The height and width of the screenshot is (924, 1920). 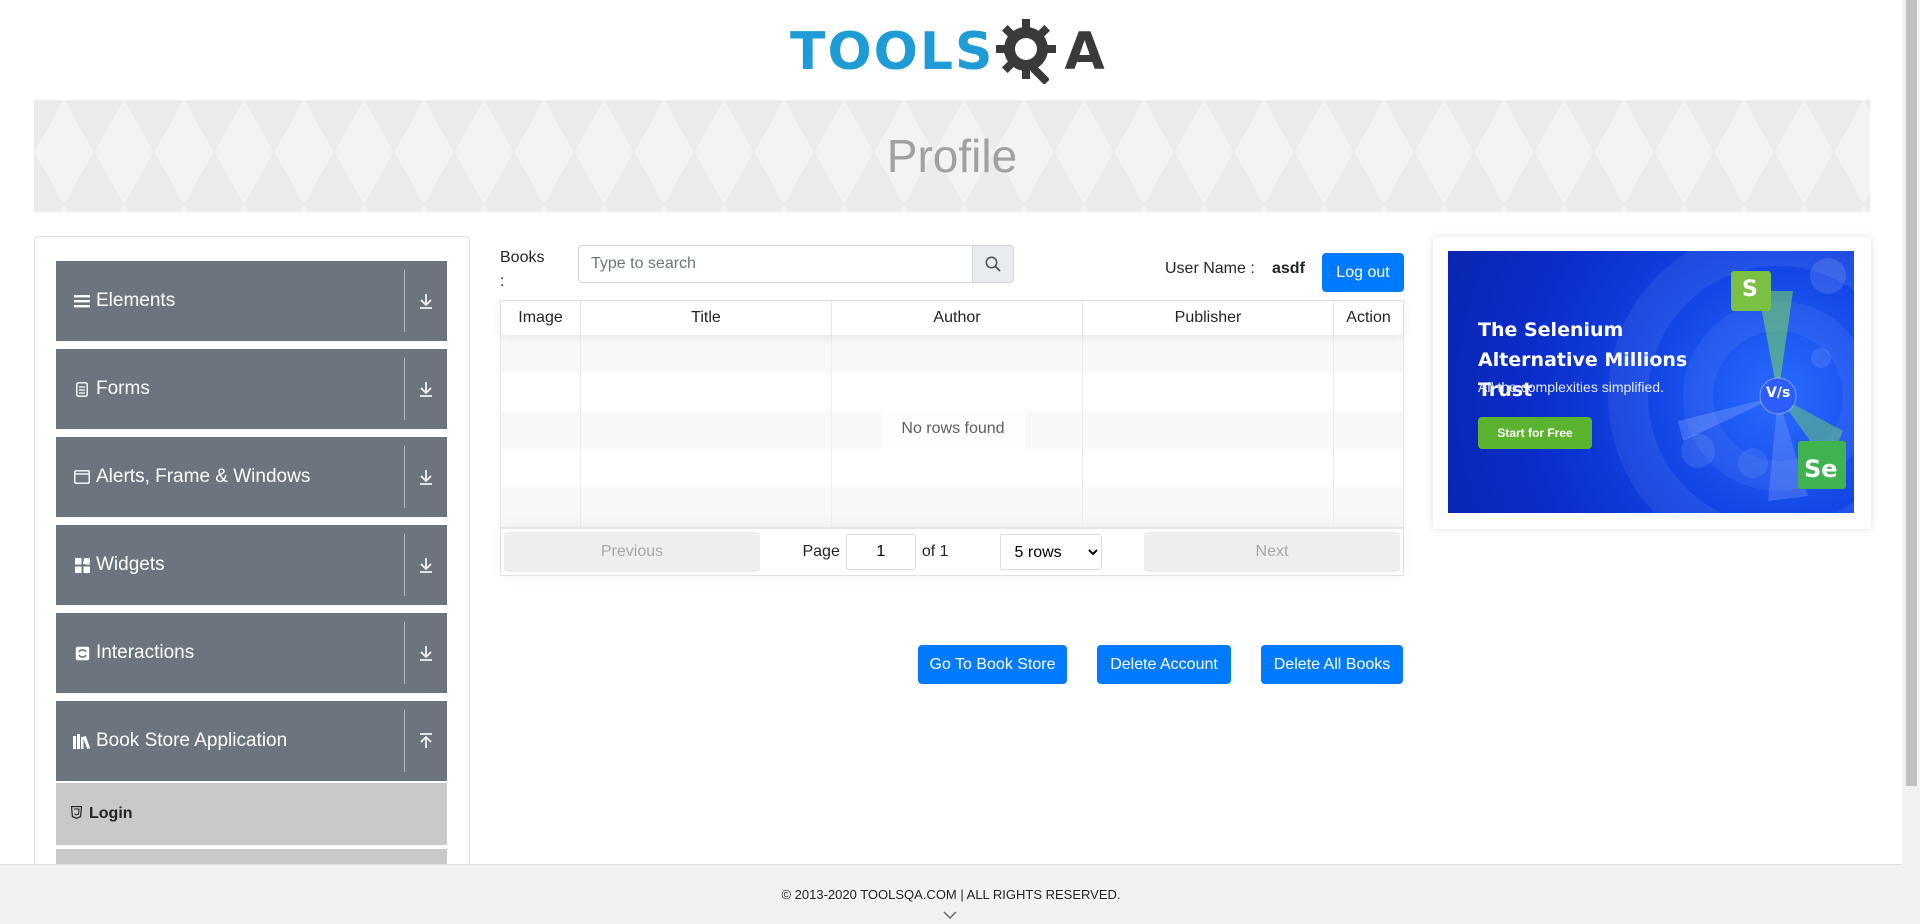 What do you see at coordinates (1535, 433) in the screenshot?
I see `ad-start-free-button: Start for Free` at bounding box center [1535, 433].